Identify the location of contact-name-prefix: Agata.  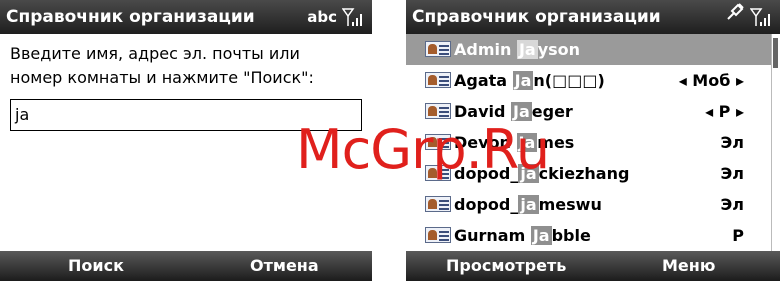
(483, 80).